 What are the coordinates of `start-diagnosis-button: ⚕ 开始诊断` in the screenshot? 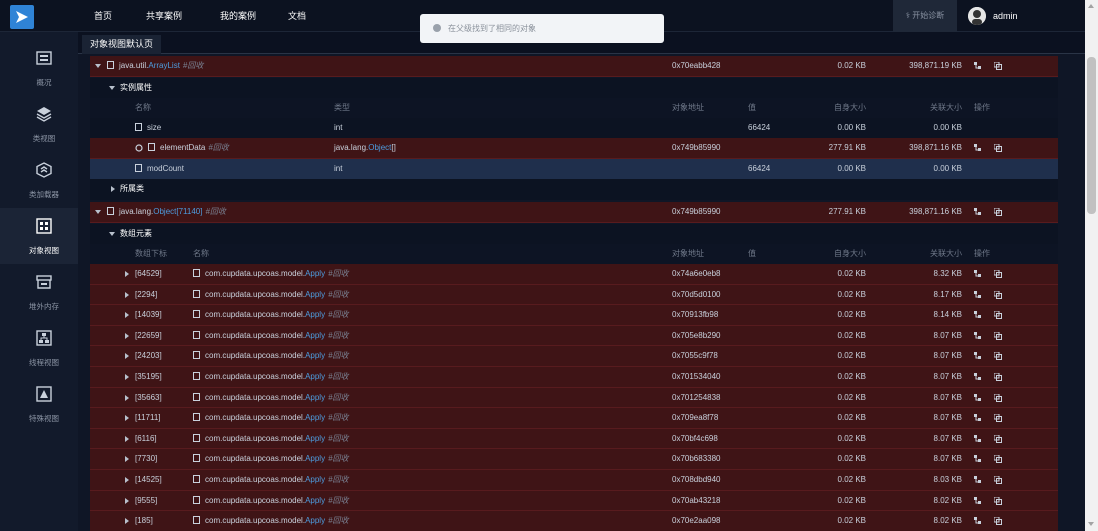 It's located at (925, 16).